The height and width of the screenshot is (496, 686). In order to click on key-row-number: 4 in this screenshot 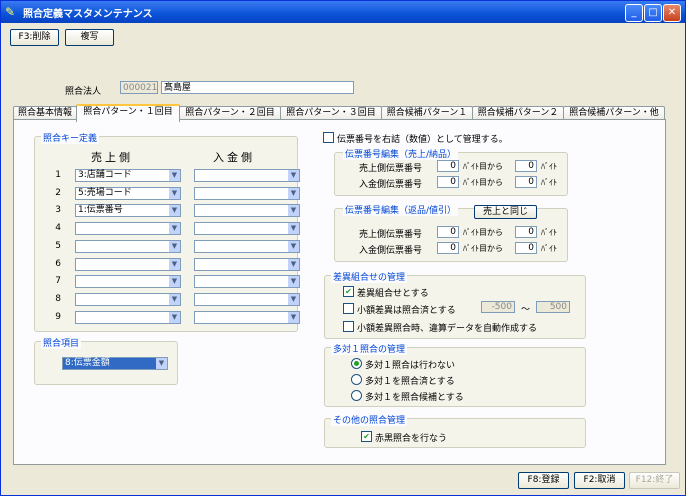, I will do `click(58, 228)`.